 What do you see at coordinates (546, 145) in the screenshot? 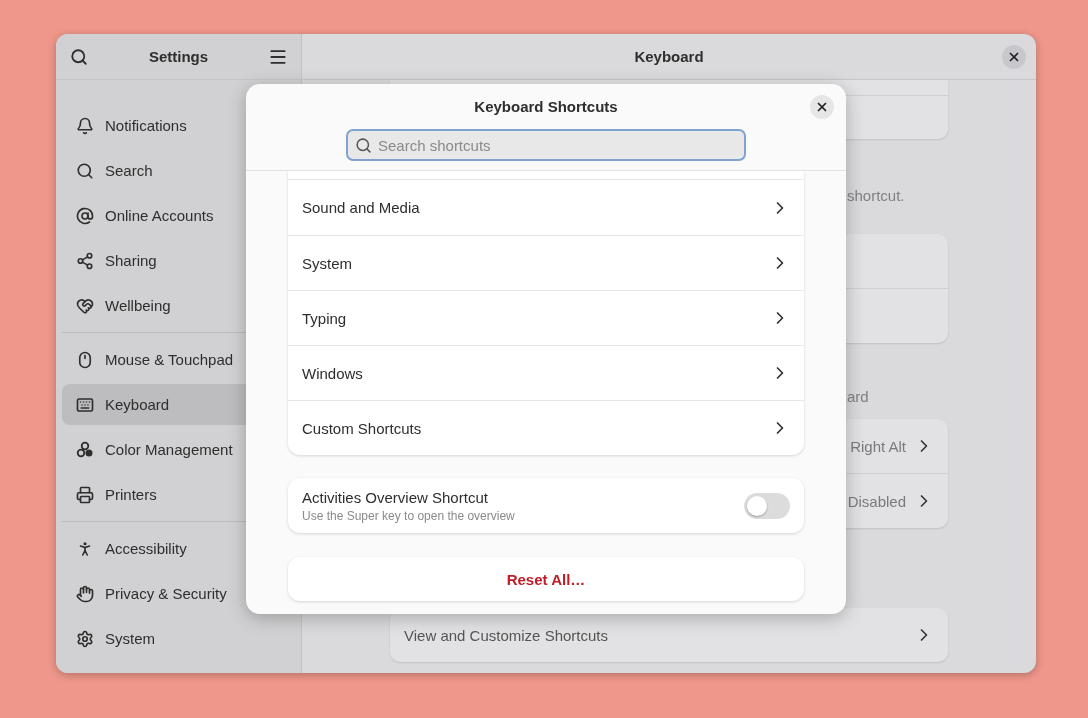
I see `search-field: Search shortcuts` at bounding box center [546, 145].